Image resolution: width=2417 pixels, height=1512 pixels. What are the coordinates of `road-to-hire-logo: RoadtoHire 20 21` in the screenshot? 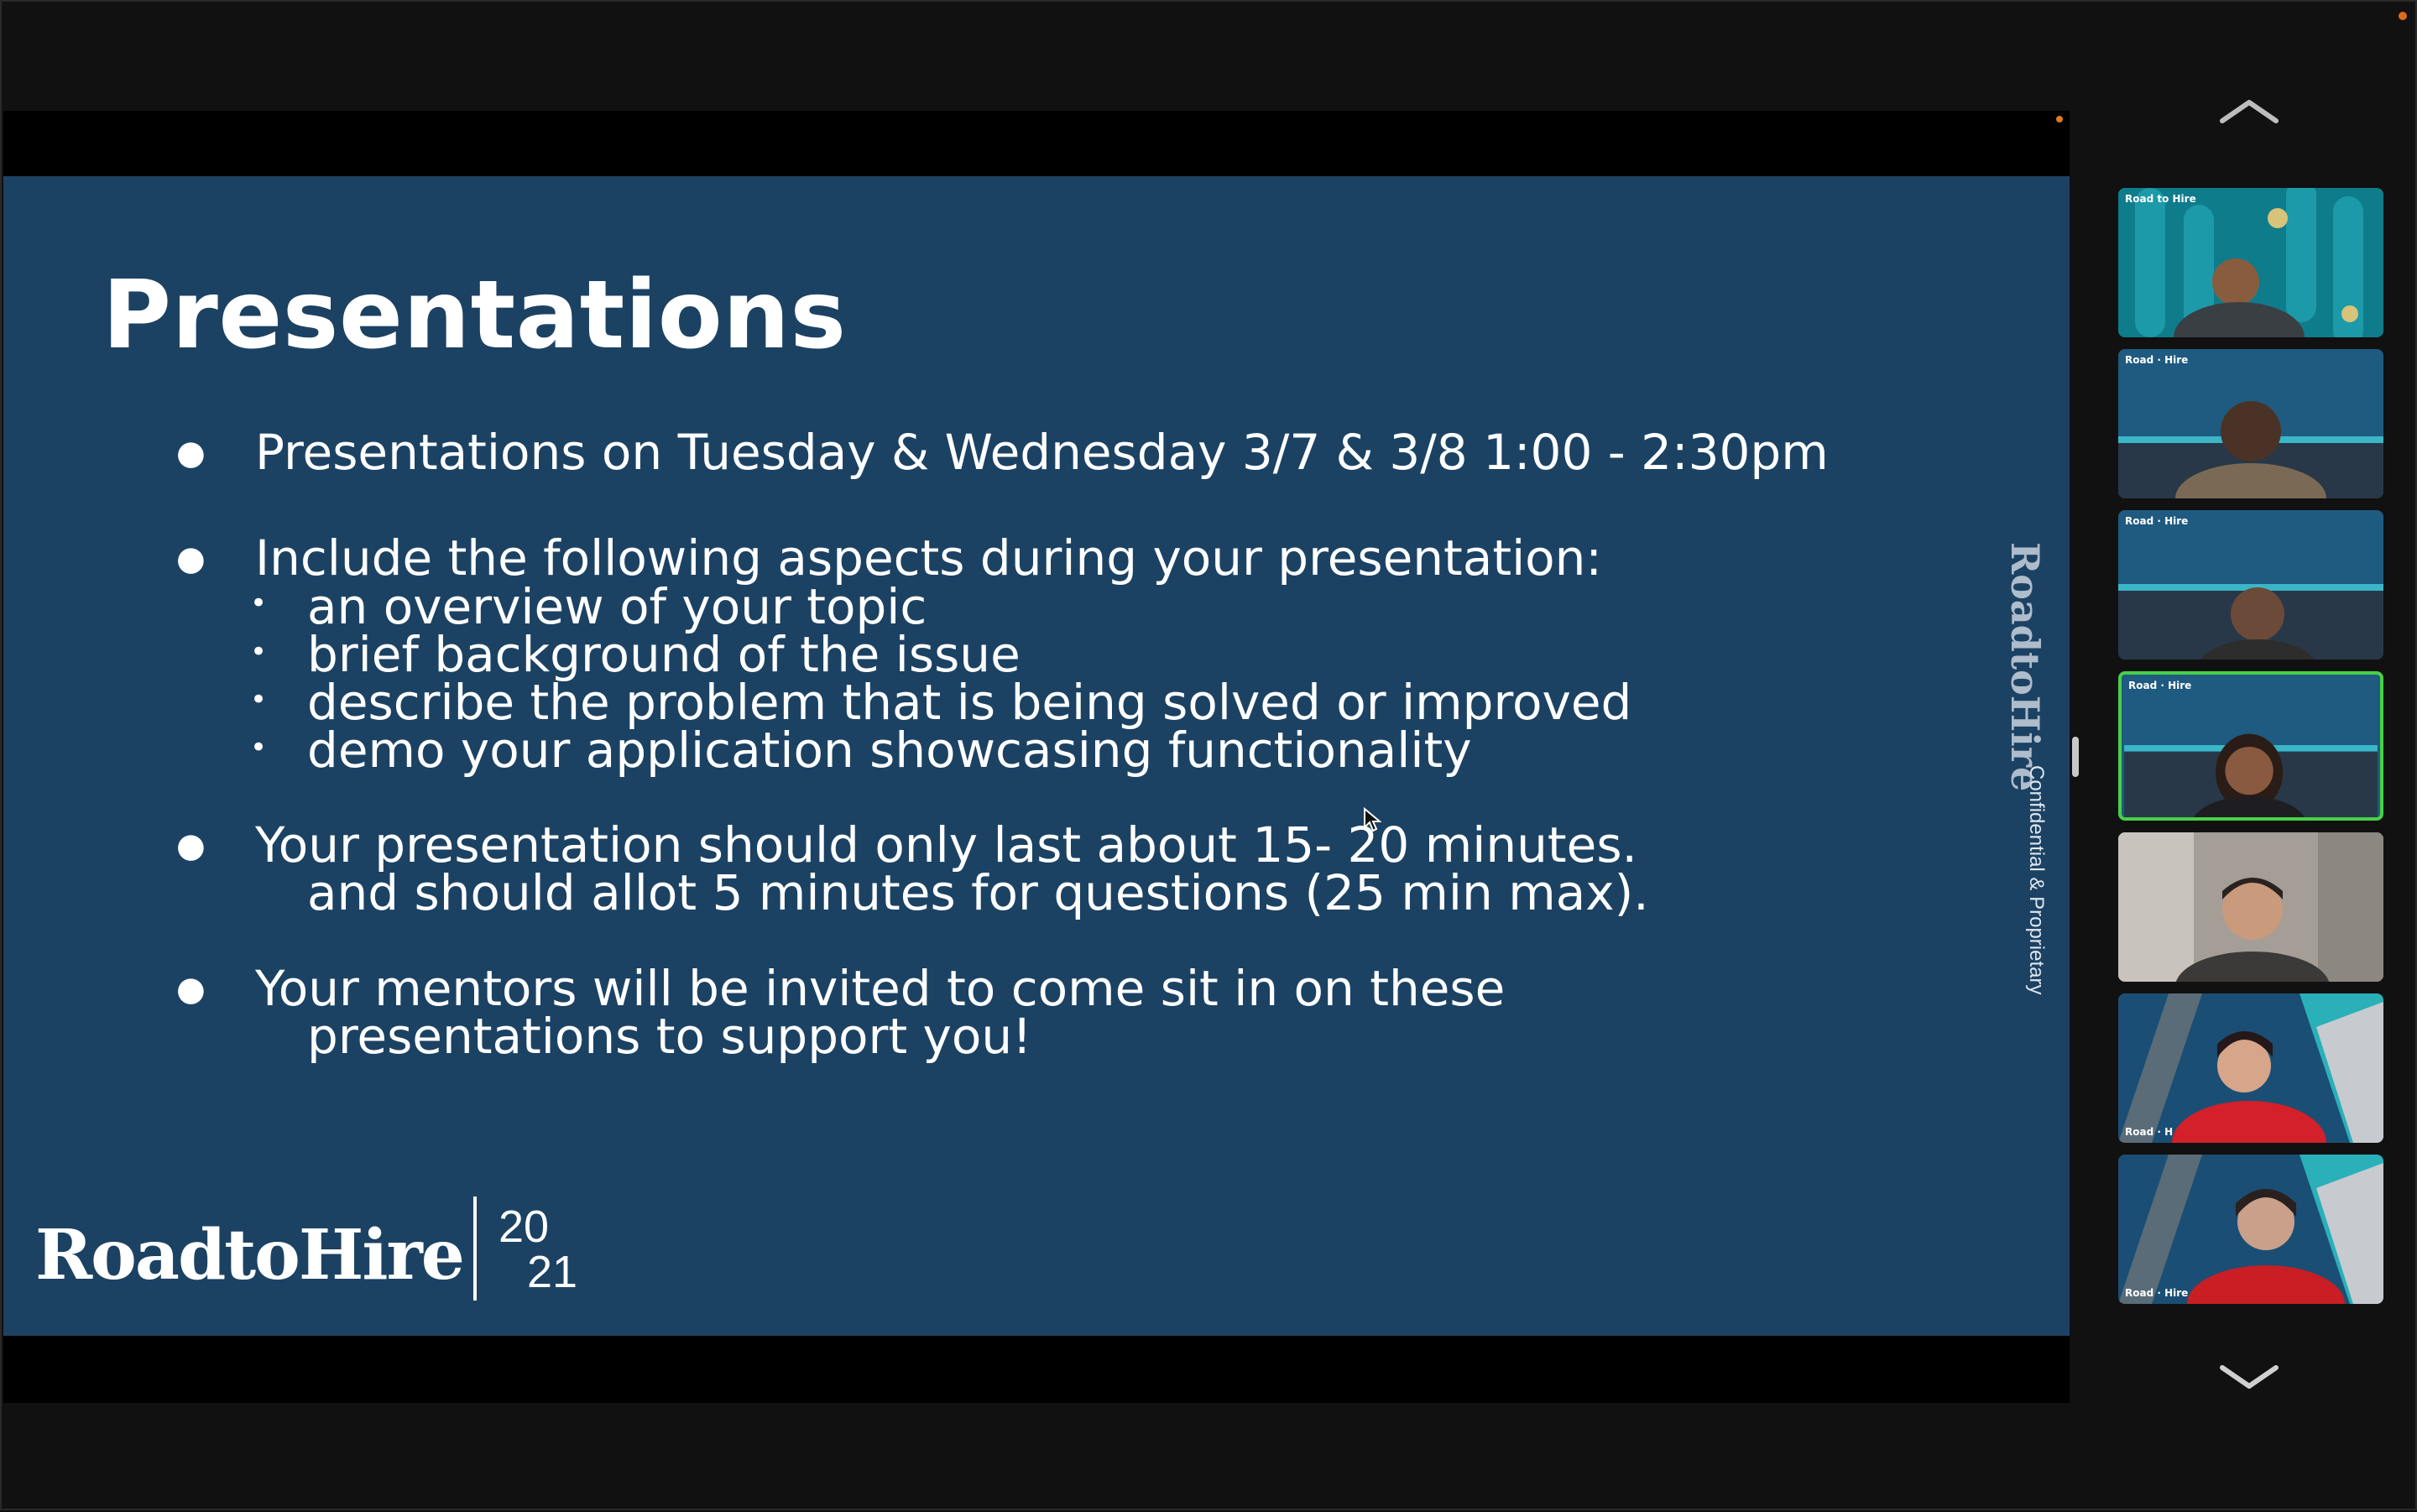 It's located at (306, 1249).